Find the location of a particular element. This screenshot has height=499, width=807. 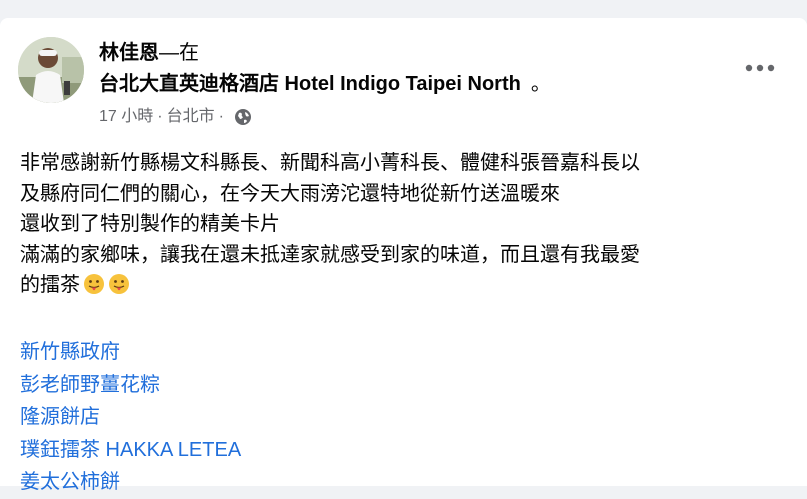

check-in-place: 台北大直英迪格酒店 Hotel Indigo Taipei North 。 is located at coordinates (325, 84).